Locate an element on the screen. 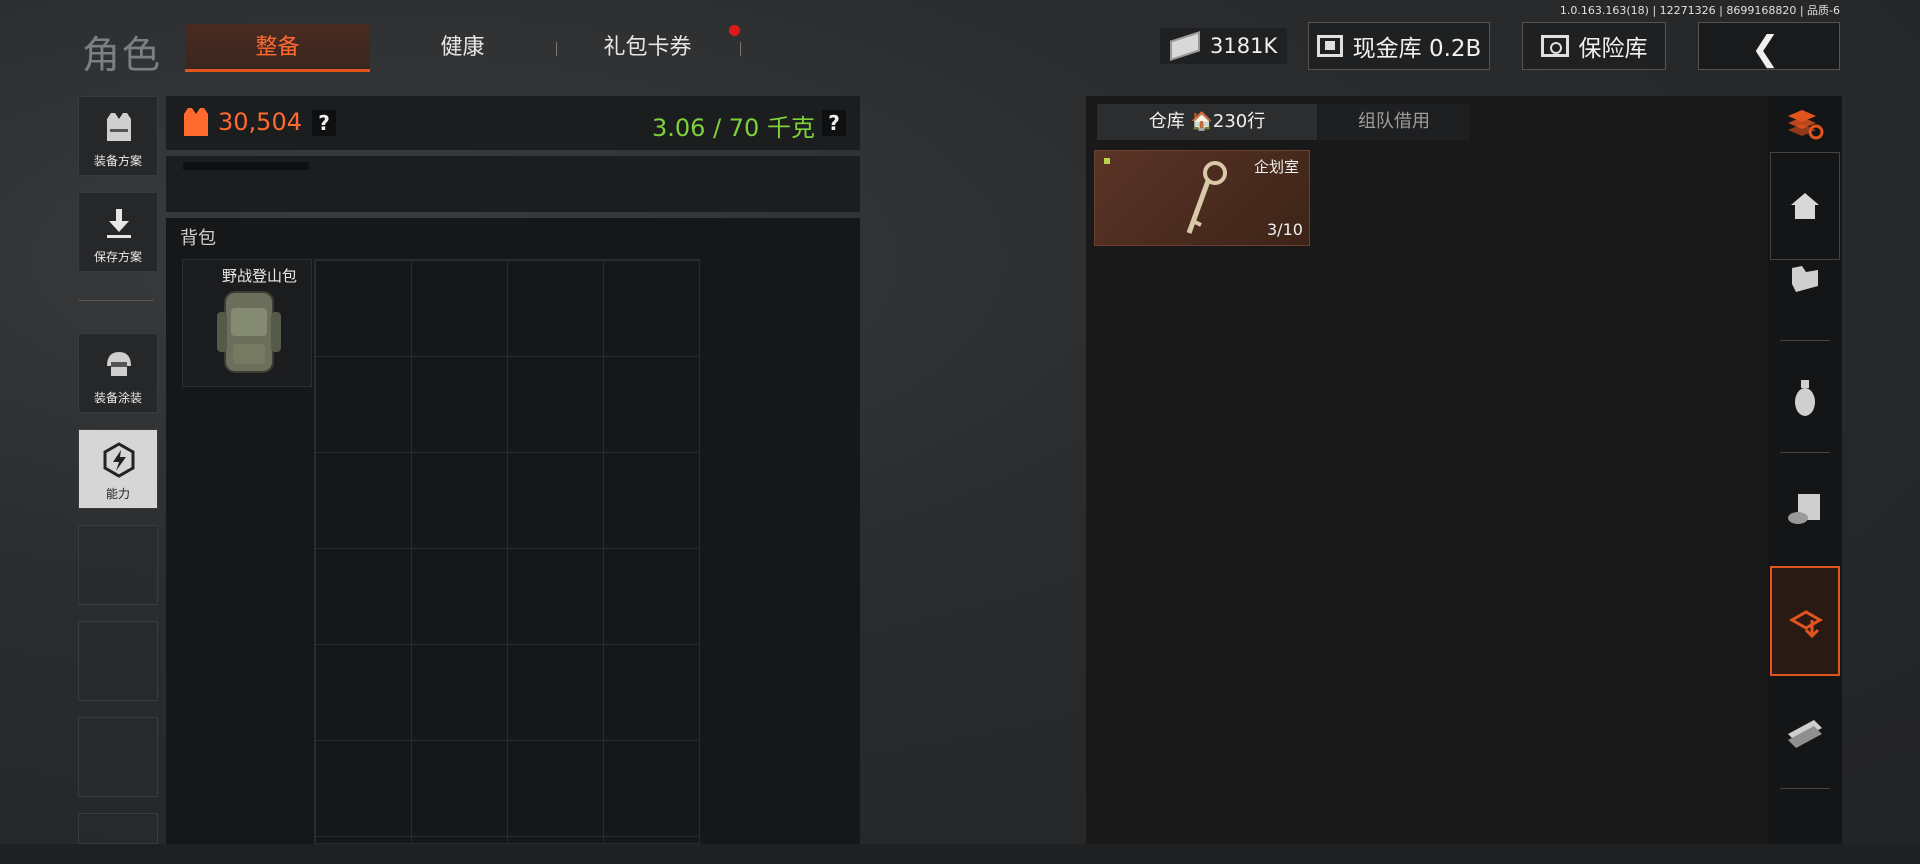 This screenshot has height=864, width=1920. cash-vault-button: 现金库 0.2B is located at coordinates (1399, 46).